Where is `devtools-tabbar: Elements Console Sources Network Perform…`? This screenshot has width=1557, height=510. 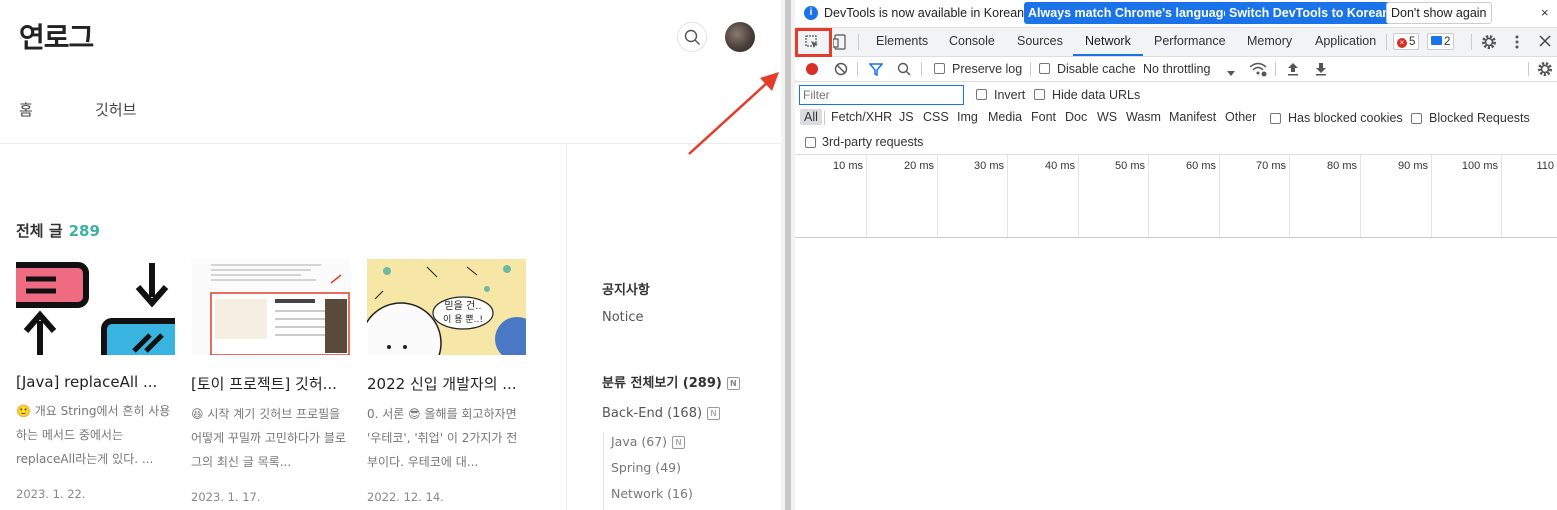
devtools-tabbar: Elements Console Sources Network Perform… is located at coordinates (1176, 42).